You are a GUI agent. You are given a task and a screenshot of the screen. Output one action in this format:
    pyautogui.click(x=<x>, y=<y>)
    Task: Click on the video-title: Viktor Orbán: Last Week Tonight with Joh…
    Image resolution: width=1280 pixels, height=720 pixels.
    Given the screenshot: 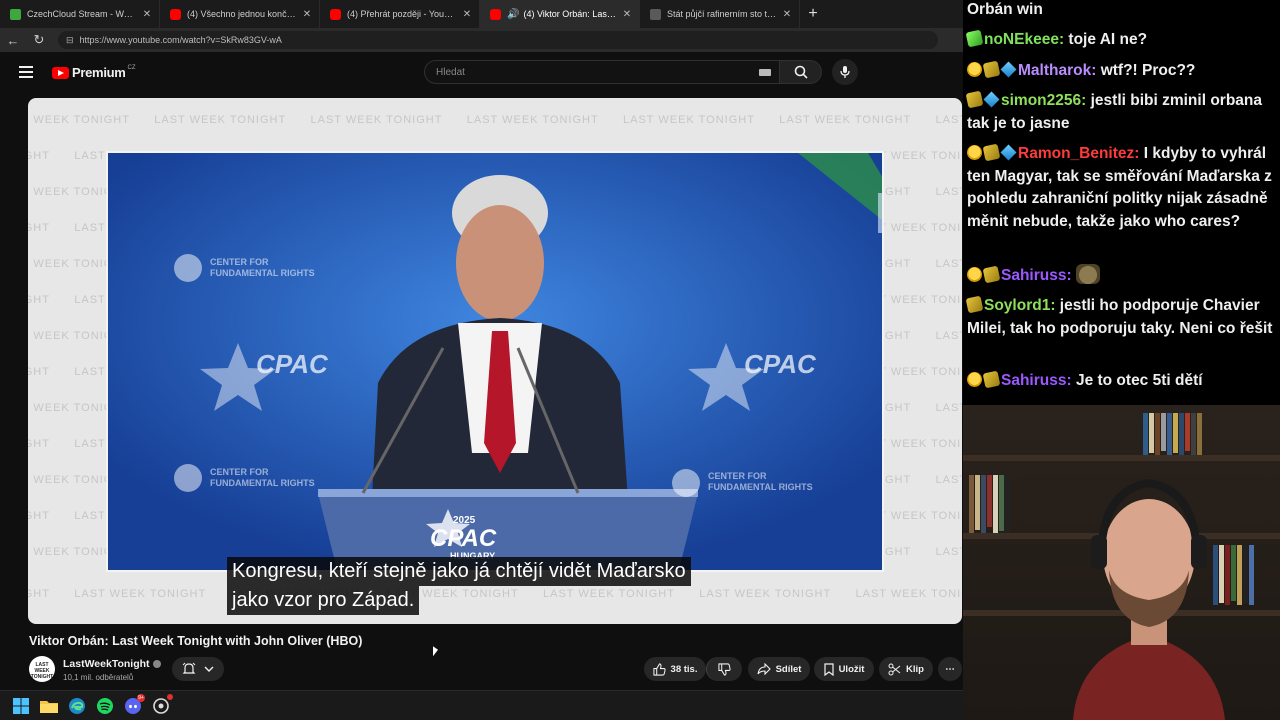 What is the action you would take?
    pyautogui.click(x=196, y=641)
    